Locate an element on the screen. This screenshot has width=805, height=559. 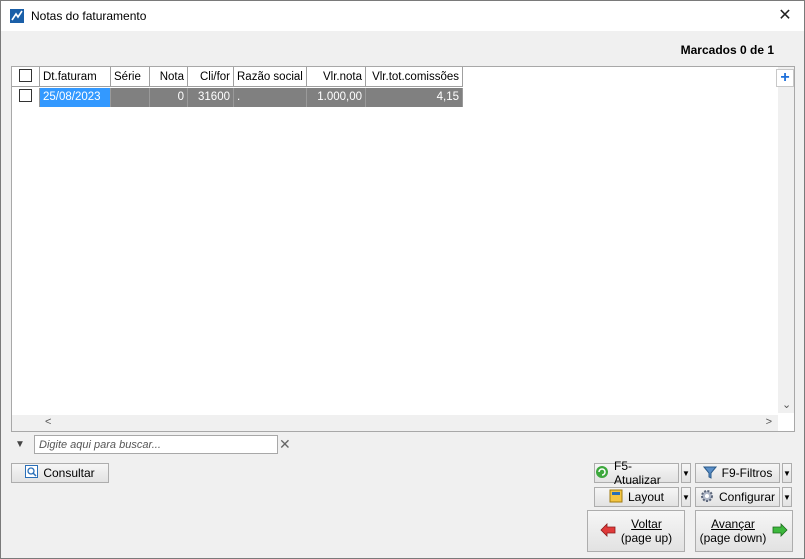
filter-icon is located at coordinates (709, 473).